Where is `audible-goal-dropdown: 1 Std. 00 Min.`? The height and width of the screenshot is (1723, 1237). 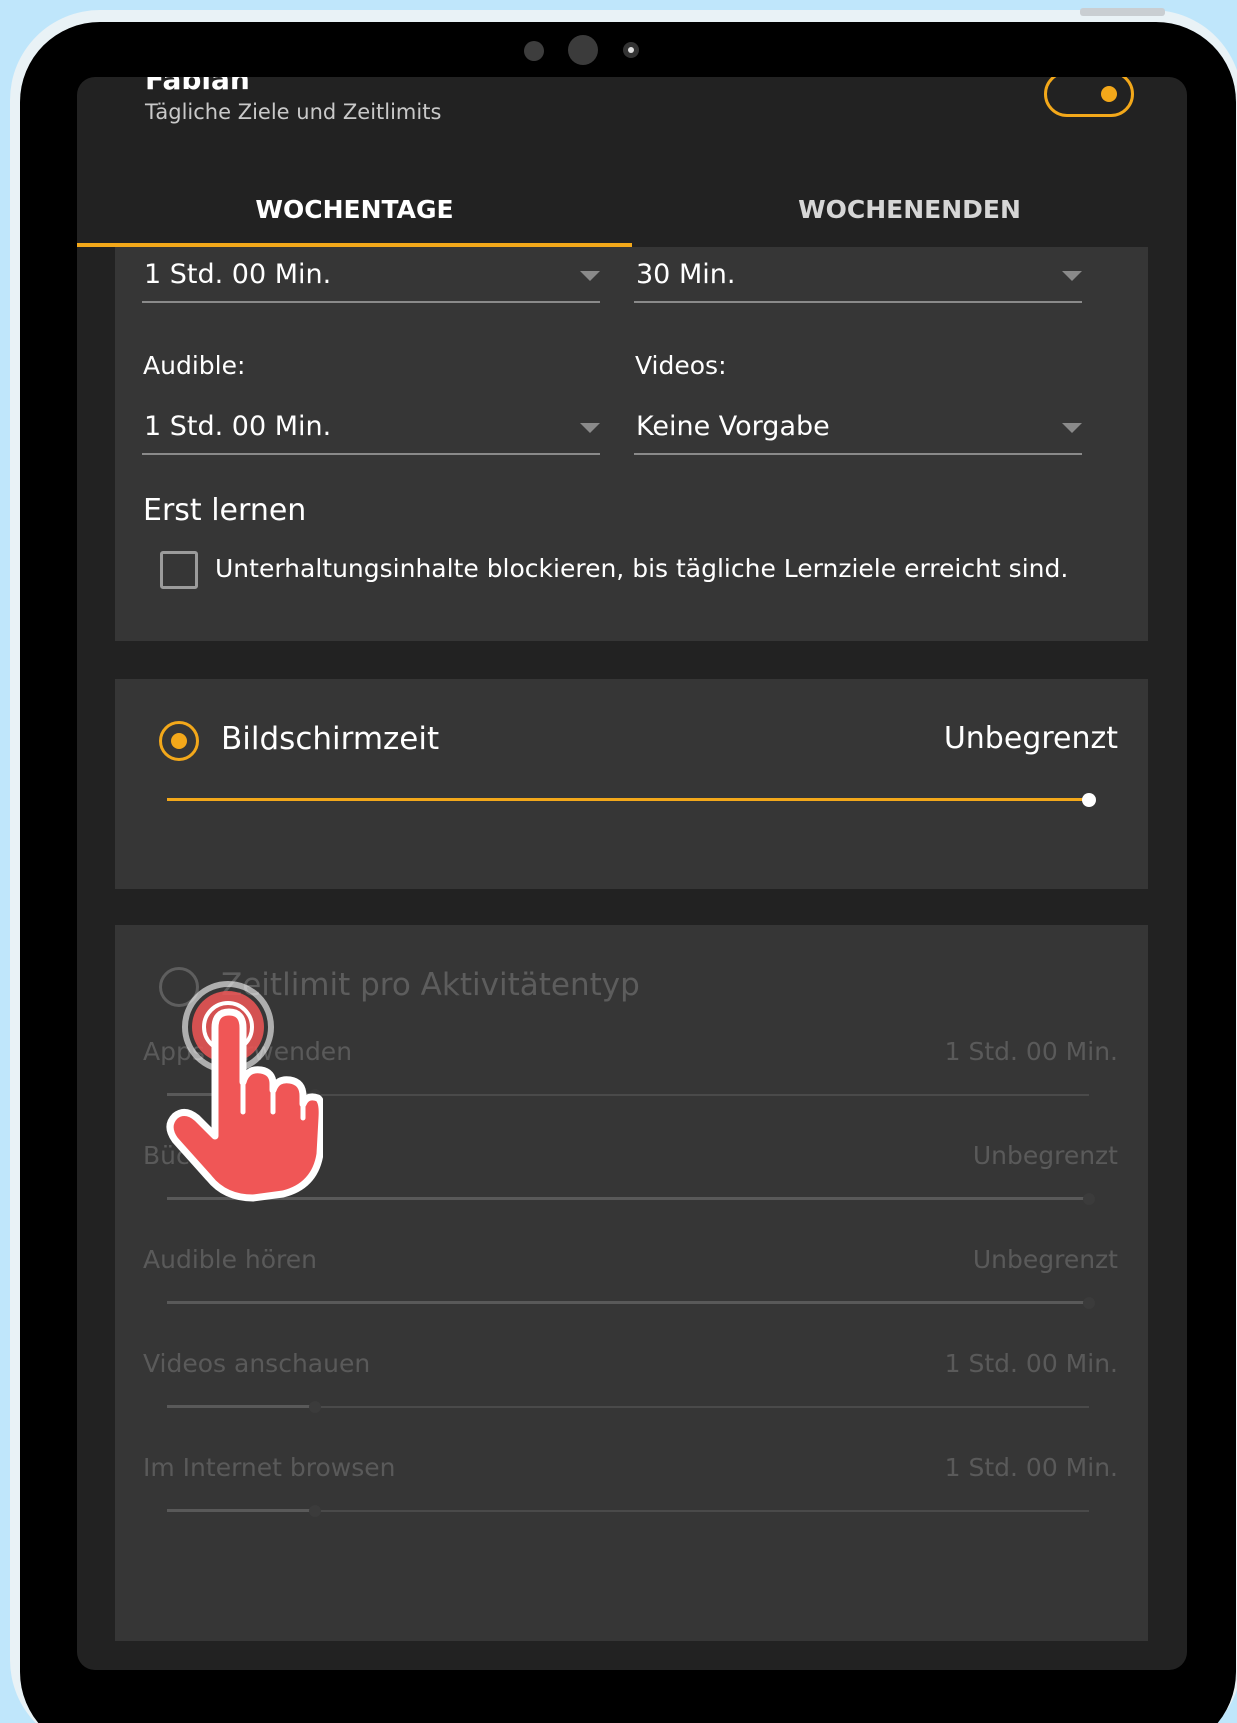
audible-goal-dropdown: 1 Std. 00 Min. is located at coordinates (371, 433).